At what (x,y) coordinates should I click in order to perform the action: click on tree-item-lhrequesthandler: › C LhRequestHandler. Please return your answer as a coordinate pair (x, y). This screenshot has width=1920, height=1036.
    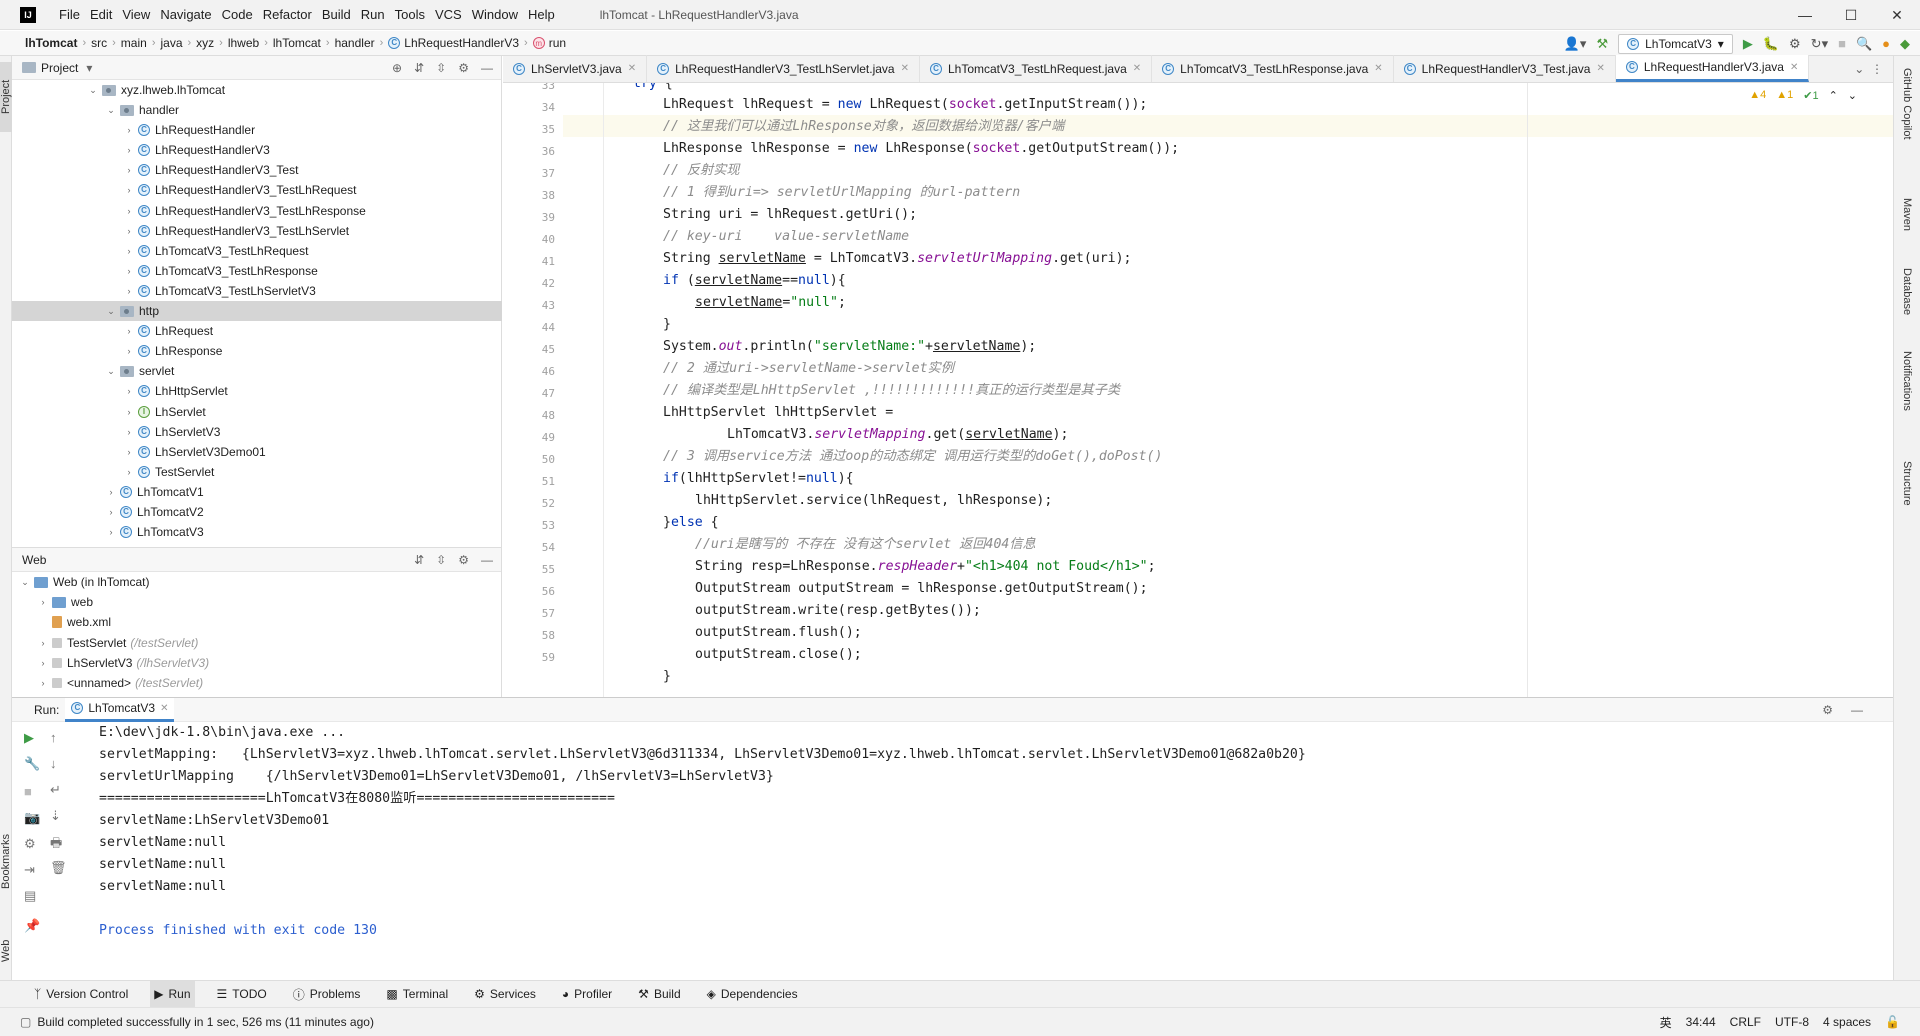
    Looking at the image, I should click on (257, 130).